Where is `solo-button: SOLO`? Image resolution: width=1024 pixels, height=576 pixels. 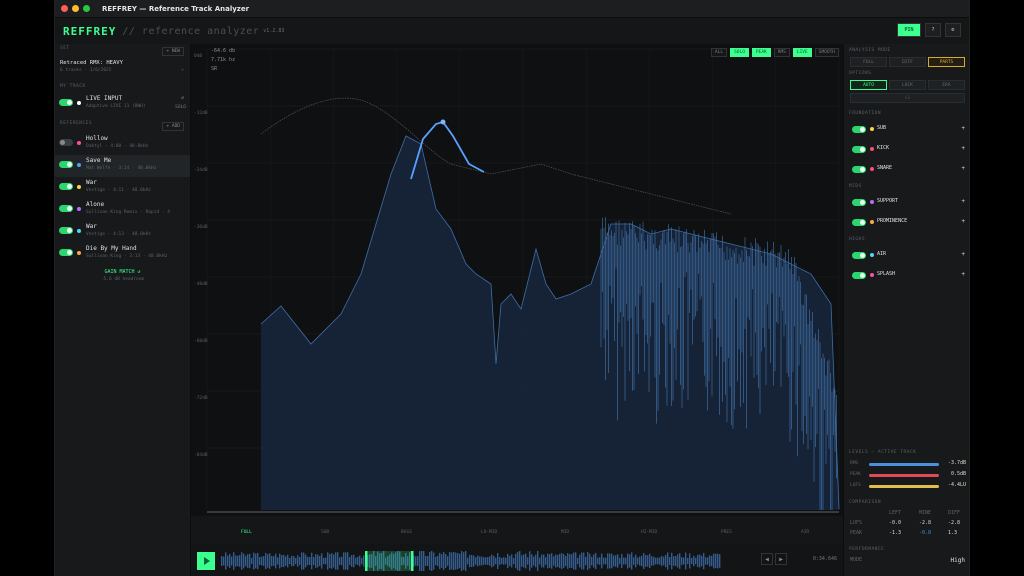 solo-button: SOLO is located at coordinates (180, 107).